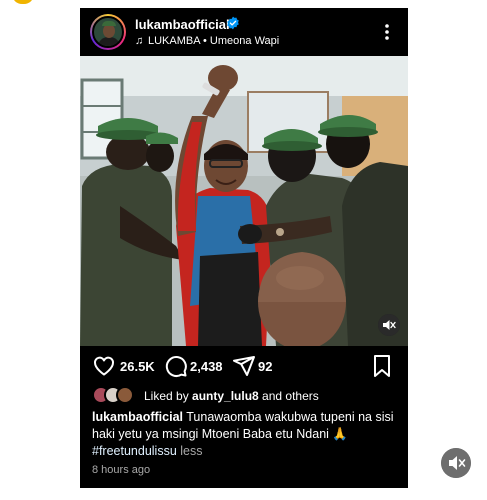  Describe the element at coordinates (108, 32) in the screenshot. I see `profile-avatar` at that location.